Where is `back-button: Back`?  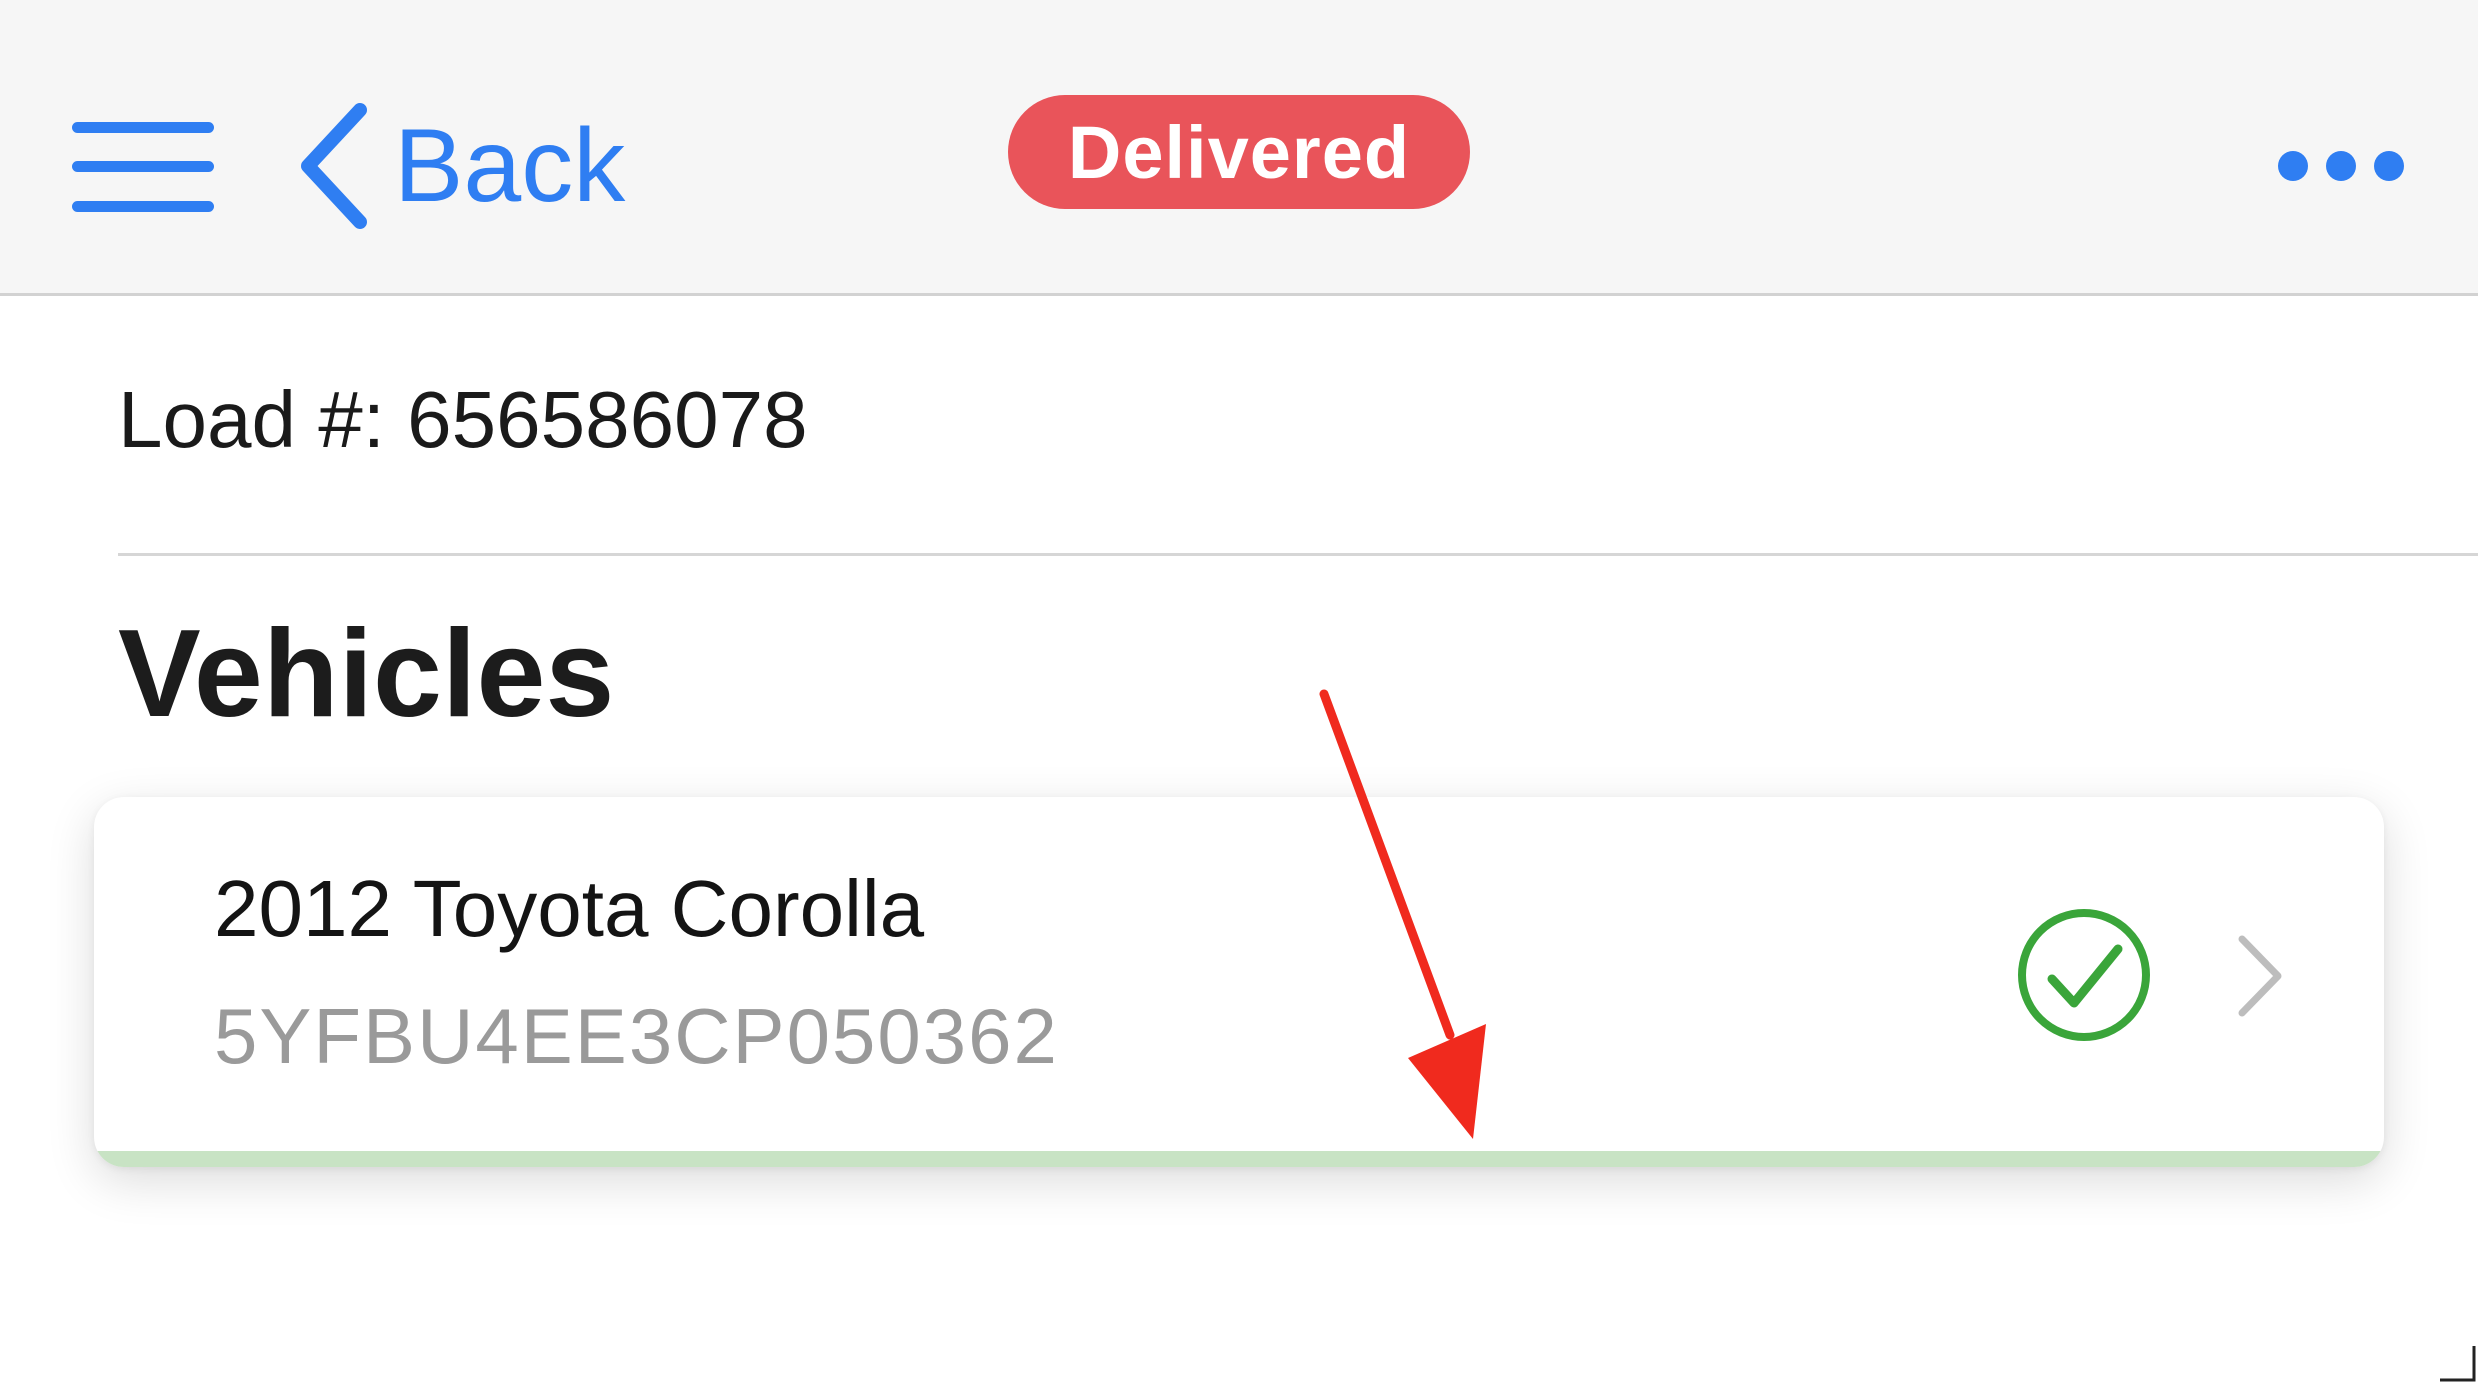 back-button: Back is located at coordinates (457, 166).